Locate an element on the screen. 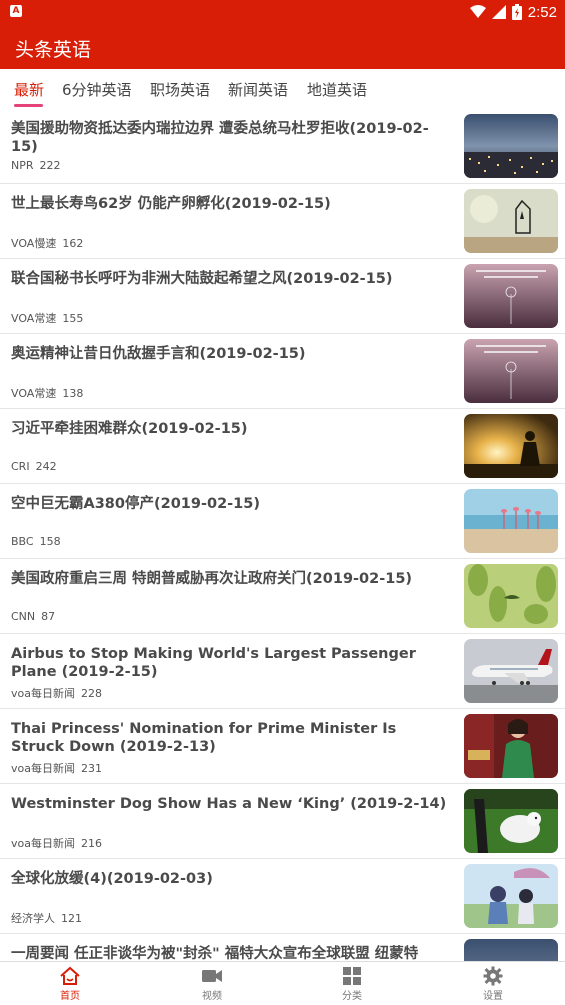  article-title: 联合国秘书长呼吁为非洲大陆鼓起希望之风(2019-02-15) is located at coordinates (202, 279).